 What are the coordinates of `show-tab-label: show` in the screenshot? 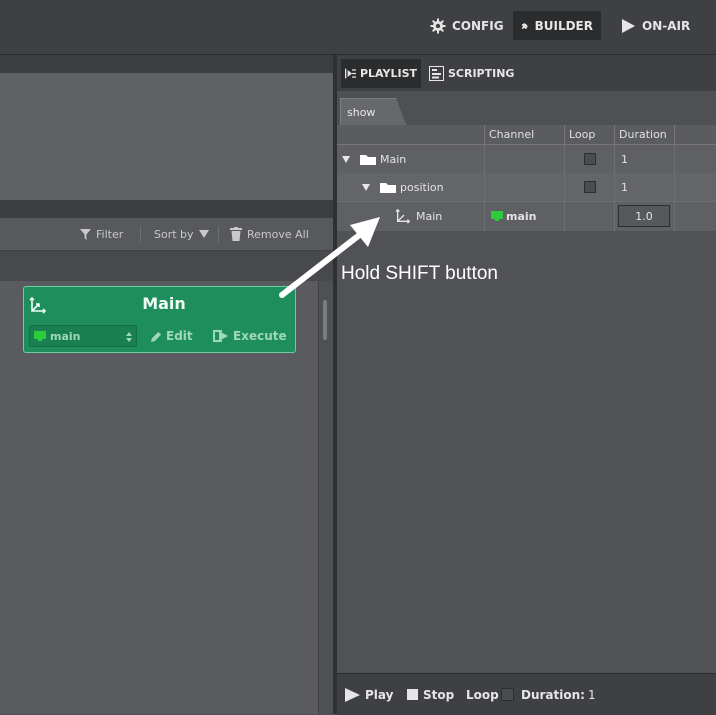 It's located at (361, 112).